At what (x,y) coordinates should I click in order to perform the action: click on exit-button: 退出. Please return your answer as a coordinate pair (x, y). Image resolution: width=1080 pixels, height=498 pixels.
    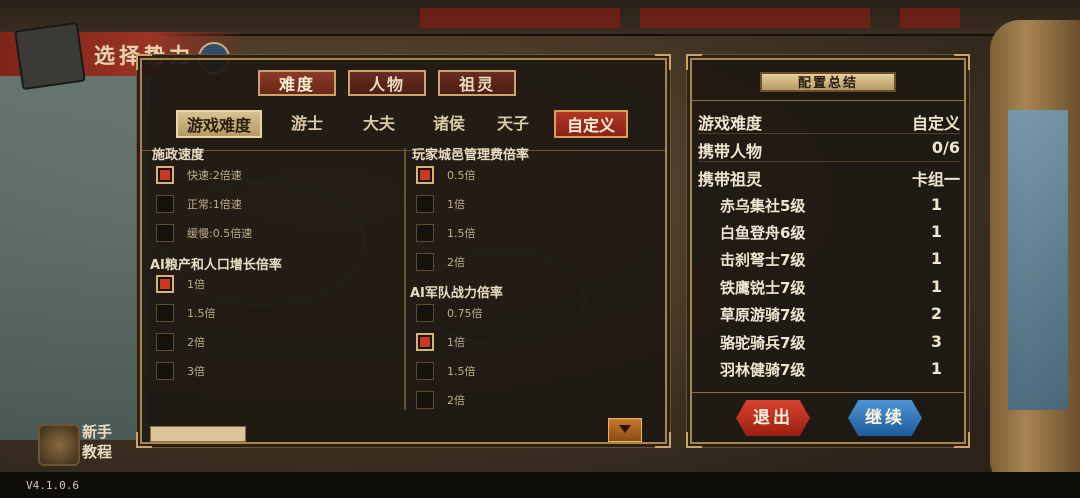
    Looking at the image, I should click on (773, 418).